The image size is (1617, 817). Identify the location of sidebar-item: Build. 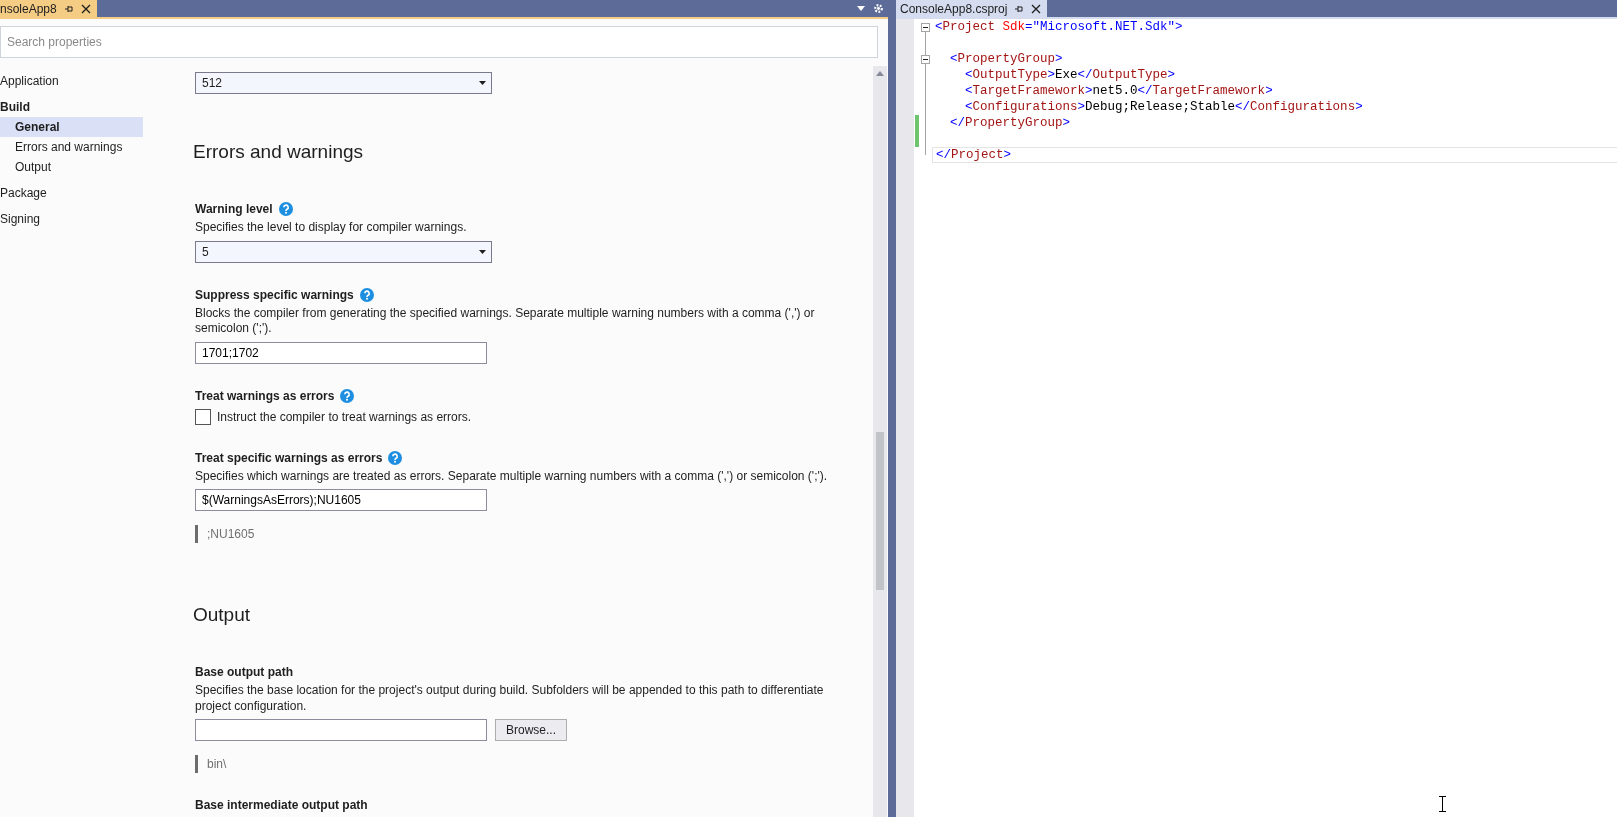
(71, 107).